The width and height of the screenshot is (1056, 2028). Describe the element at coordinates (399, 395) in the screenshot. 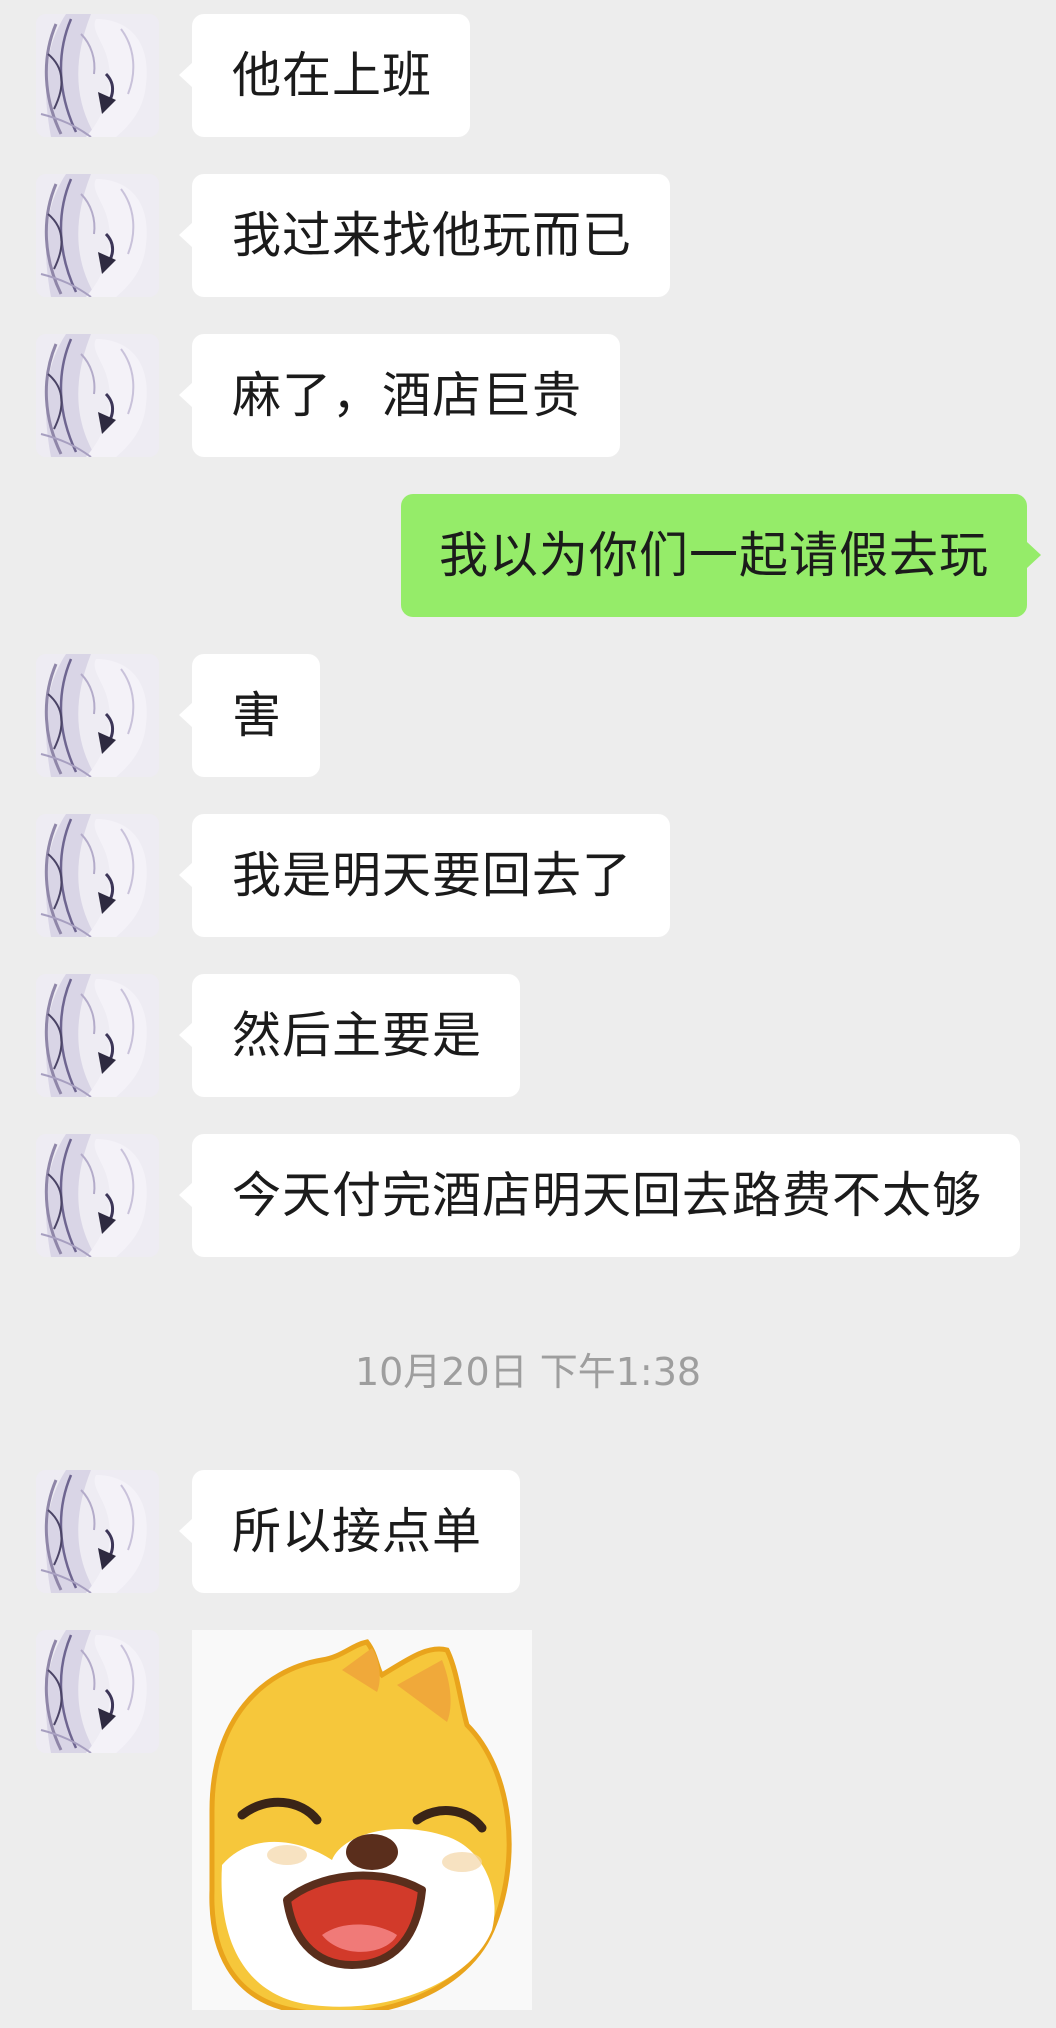

I see `incoming-message-bubble: 麻了，酒店巨贵` at that location.